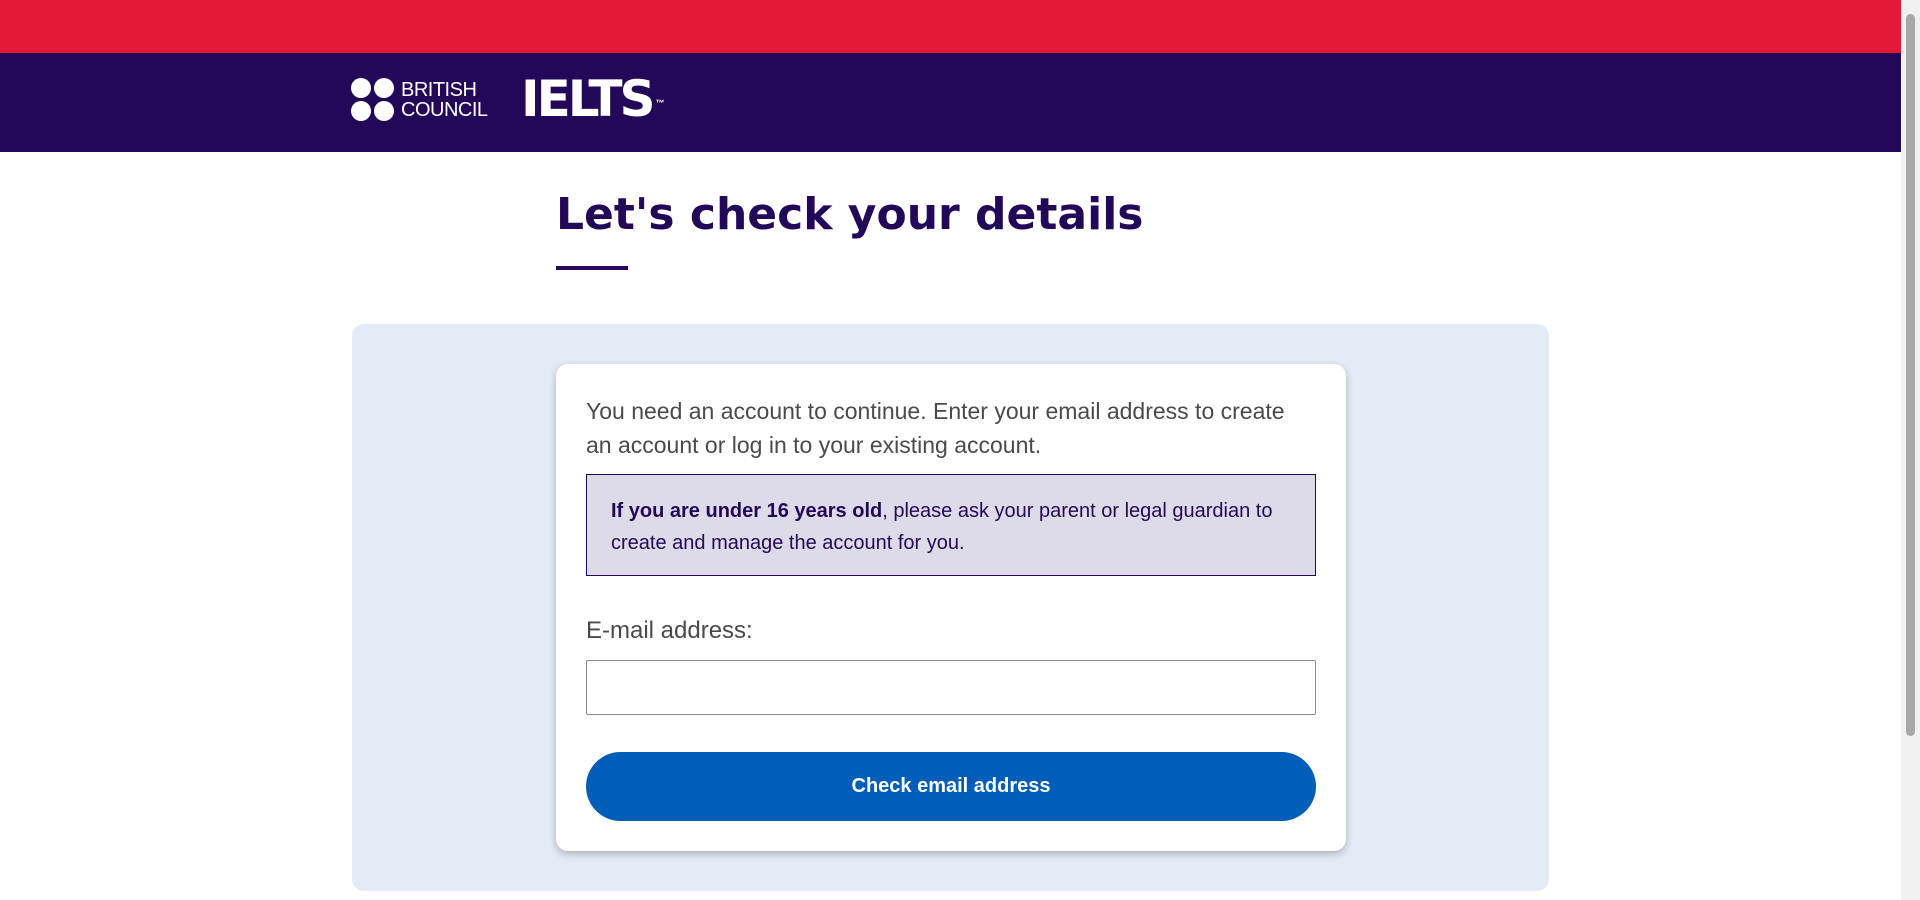  I want to click on scrollbar-thumb, so click(1910, 375).